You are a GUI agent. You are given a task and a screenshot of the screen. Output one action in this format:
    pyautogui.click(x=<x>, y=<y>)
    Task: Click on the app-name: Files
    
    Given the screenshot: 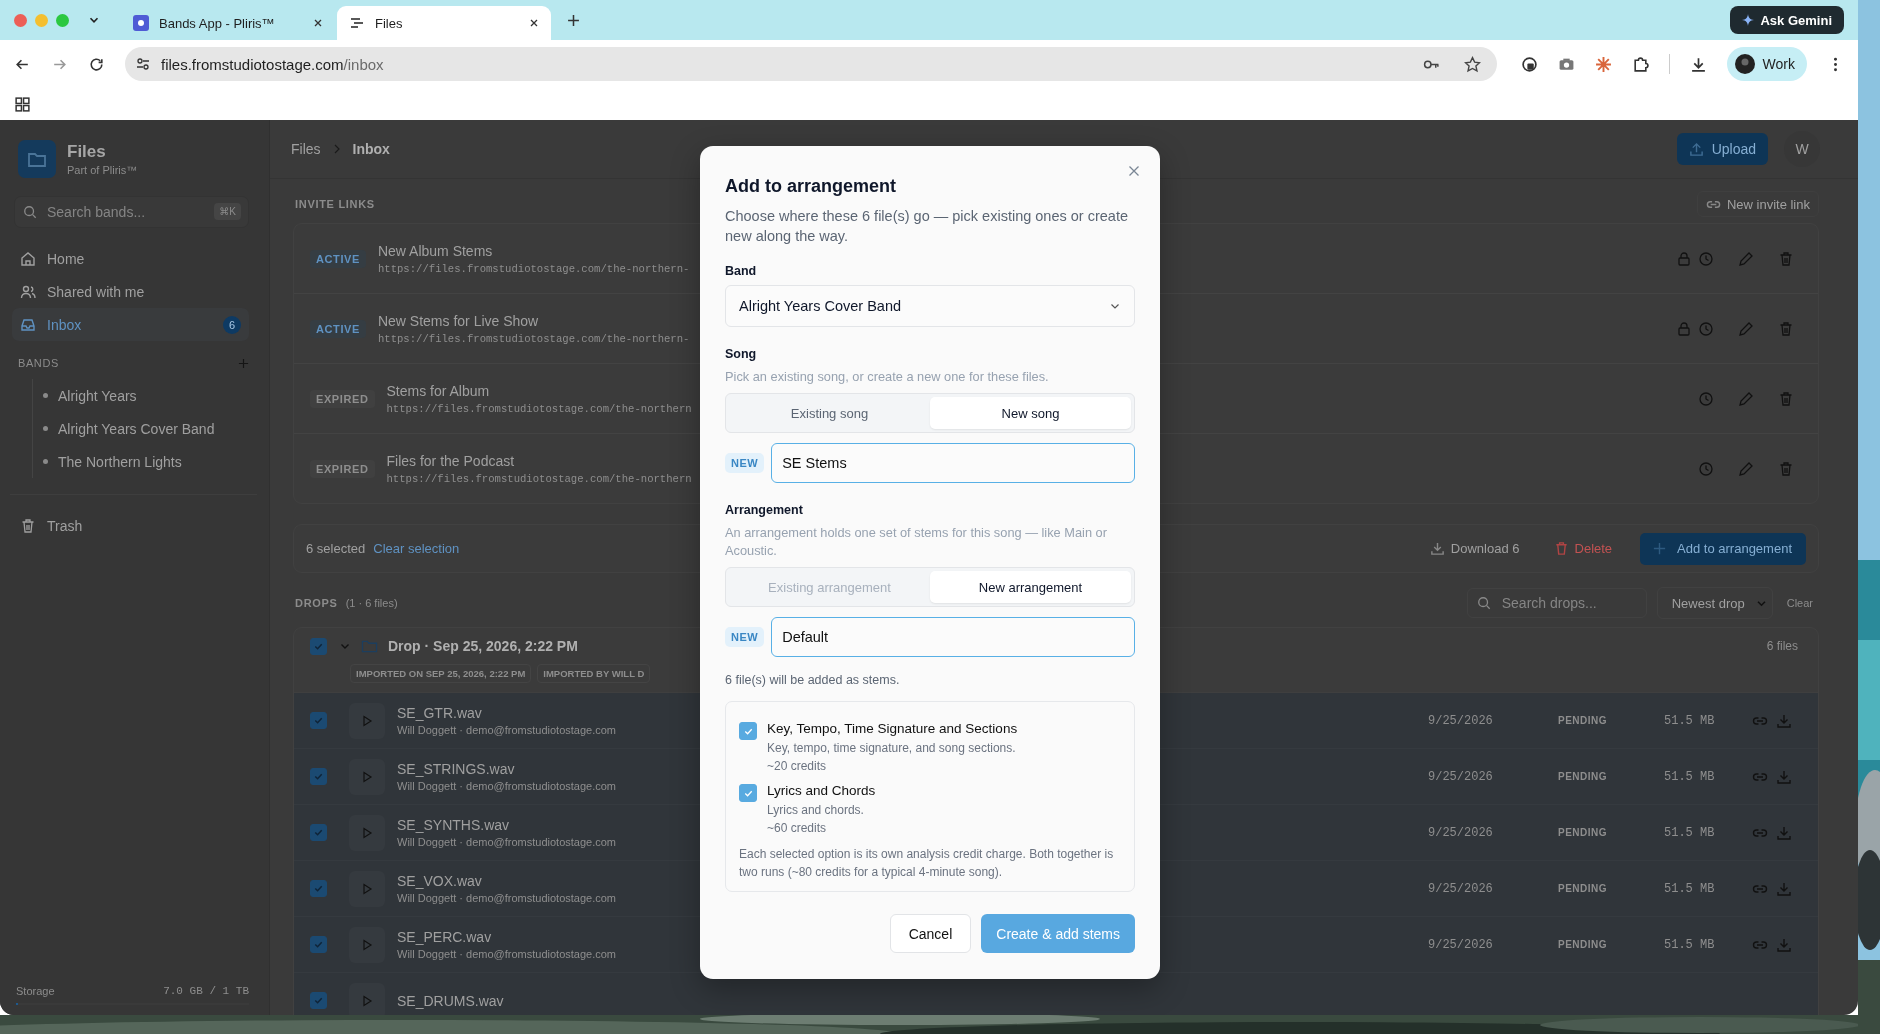 What is the action you would take?
    pyautogui.click(x=87, y=152)
    